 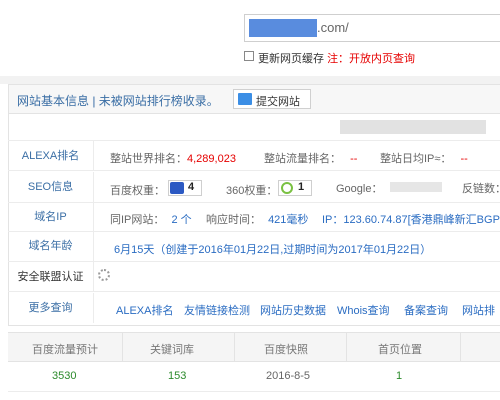 I want to click on daily-ip-value: --, so click(x=464, y=159).